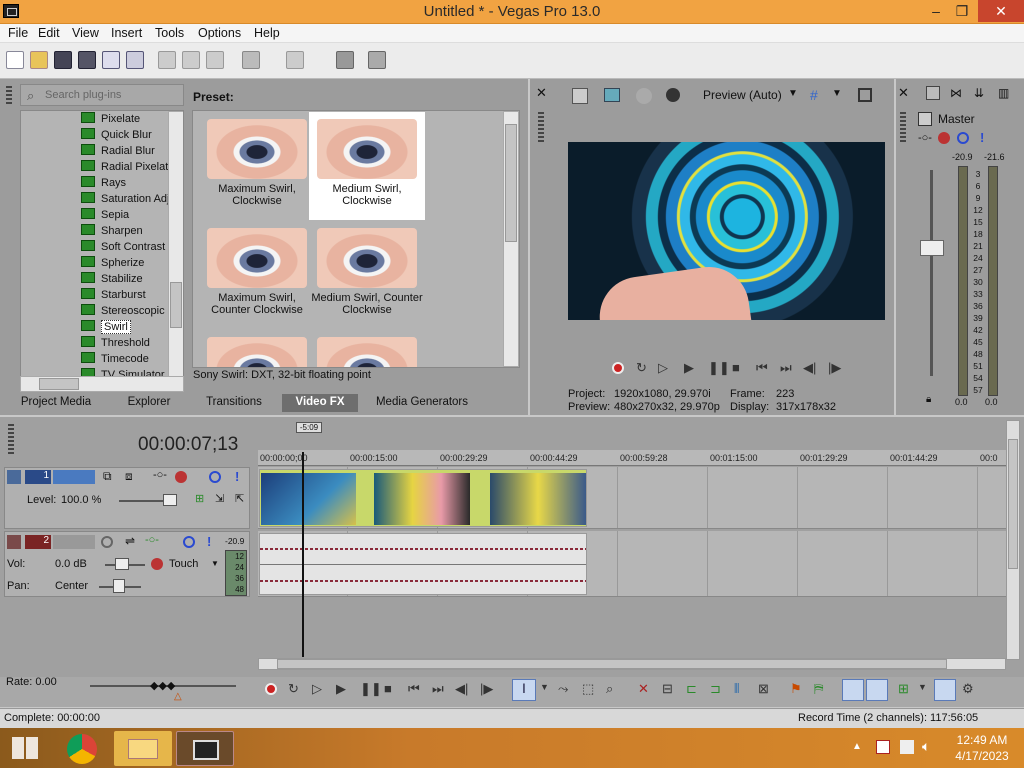  I want to click on split-icon: ⫴, so click(736, 689).